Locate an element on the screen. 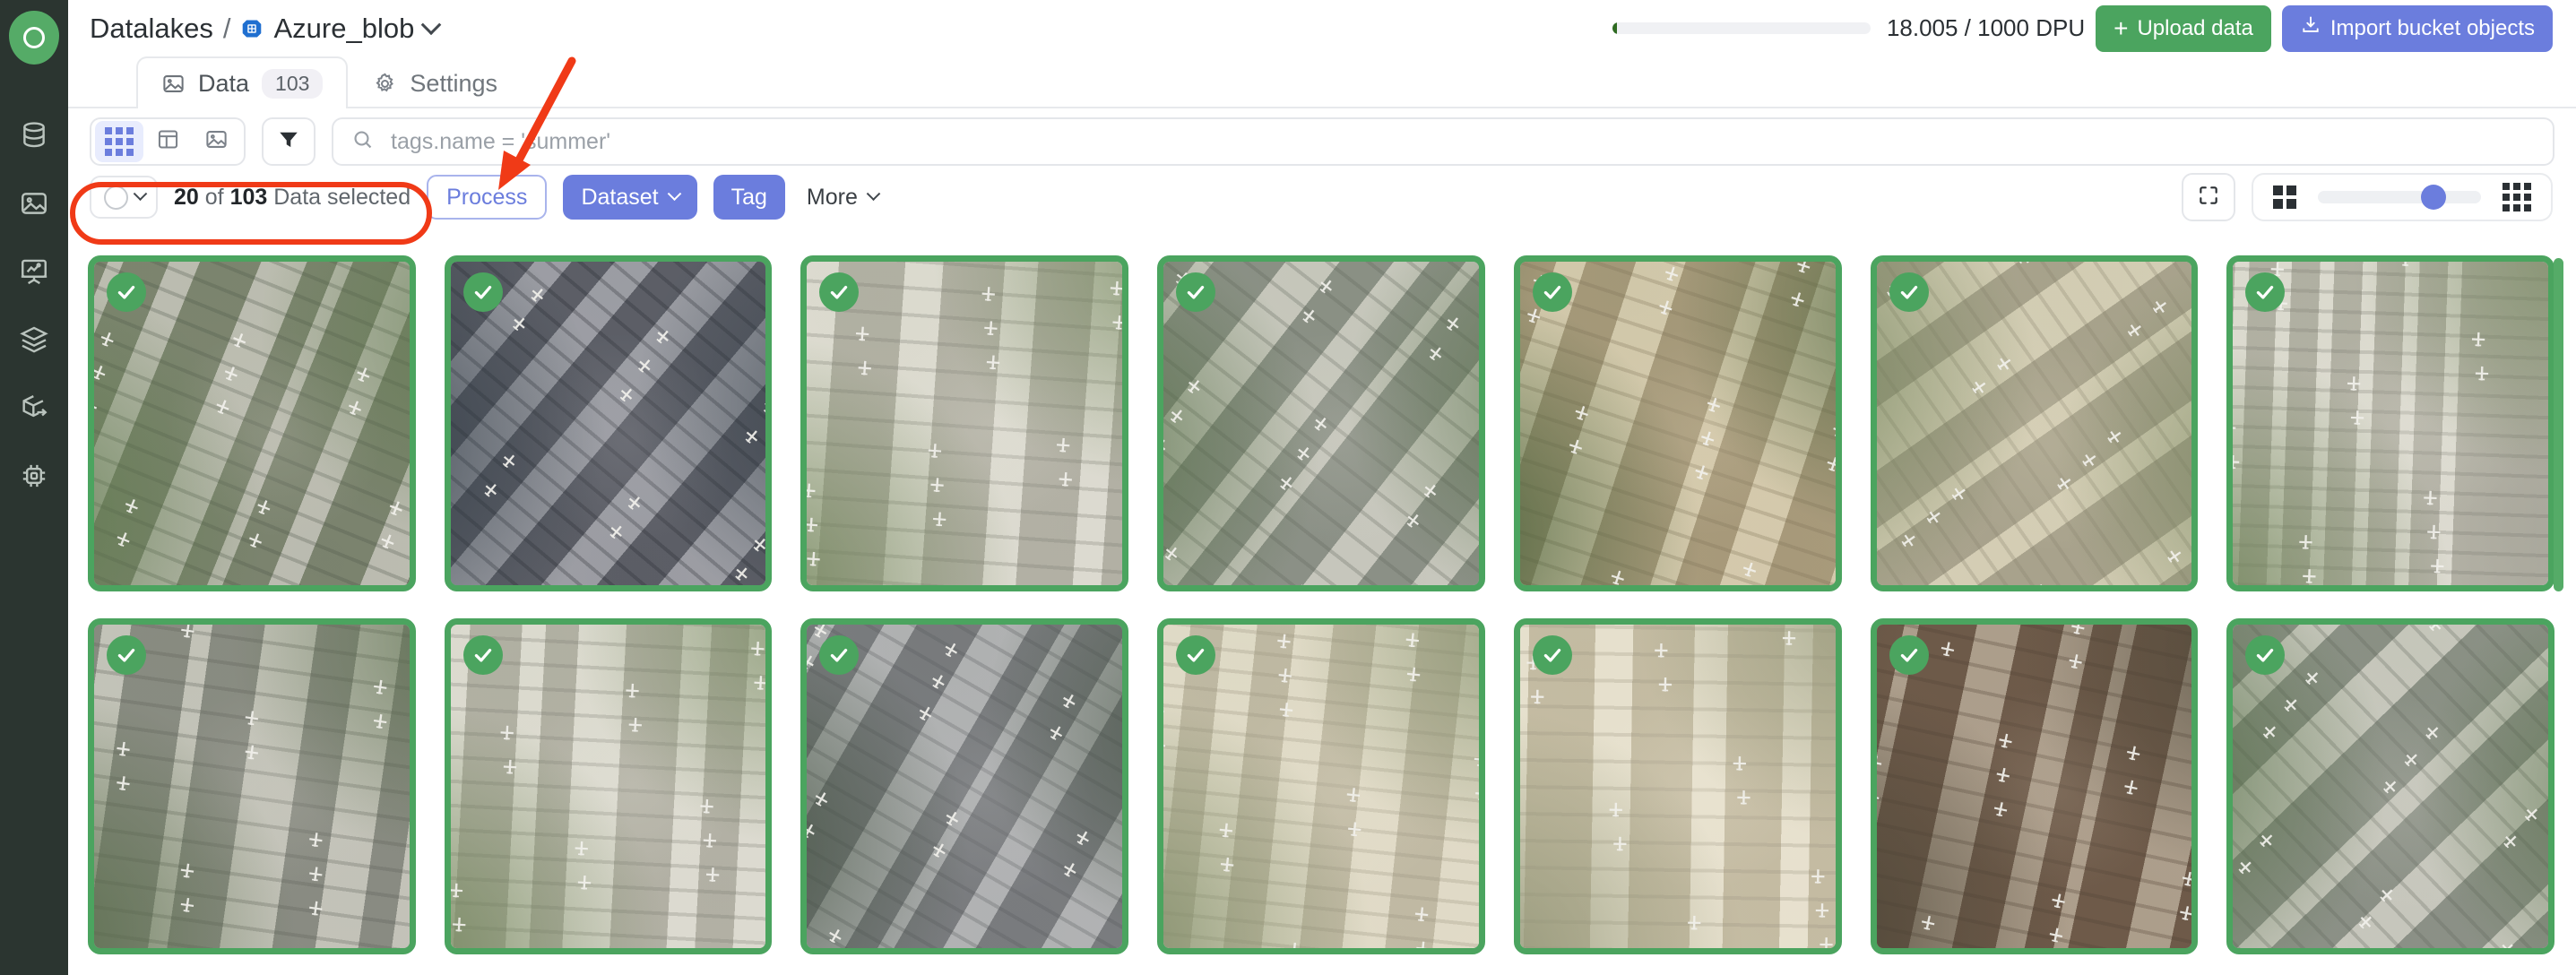  select-all-checkbox is located at coordinates (124, 197).